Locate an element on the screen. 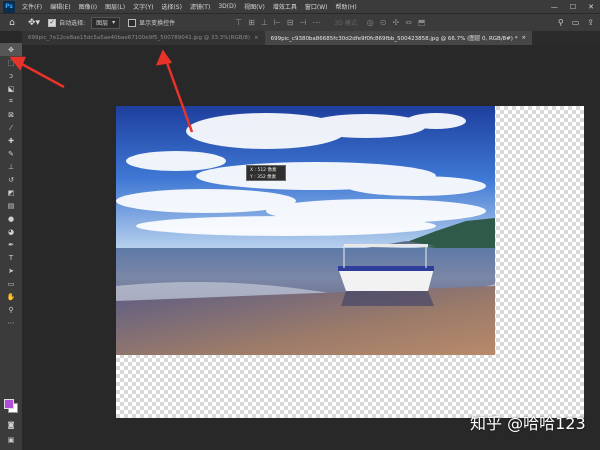  3d-scale-icon: ⬒ is located at coordinates (422, 22).